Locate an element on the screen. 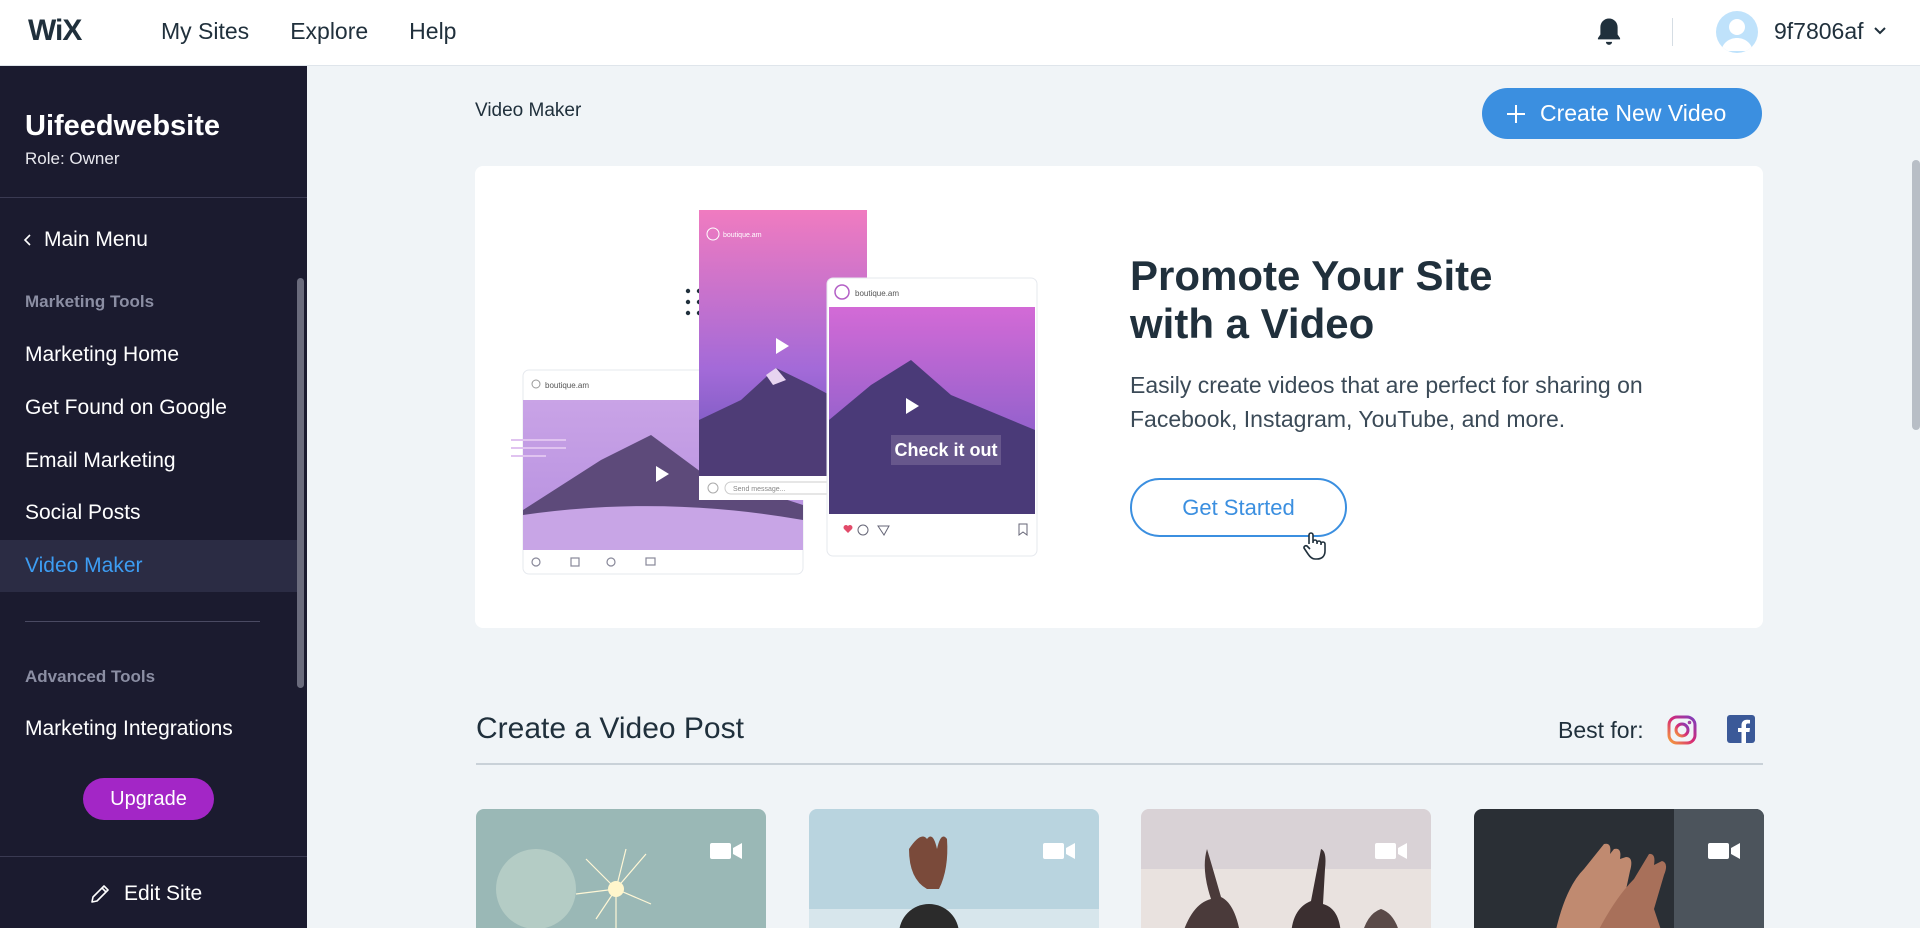 The image size is (1920, 928). instagram-icon is located at coordinates (1682, 730).